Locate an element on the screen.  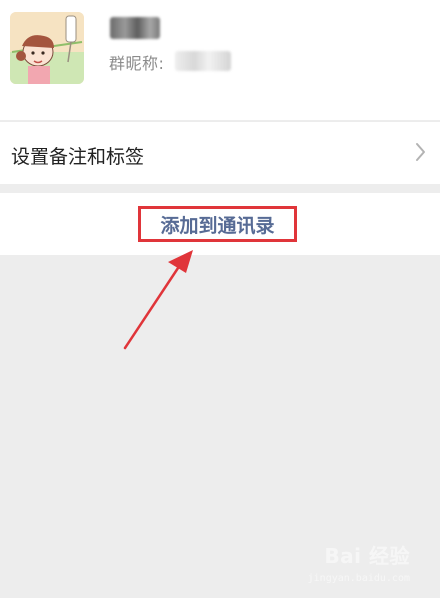
watermark-main: Bai 经验 is located at coordinates (367, 556).